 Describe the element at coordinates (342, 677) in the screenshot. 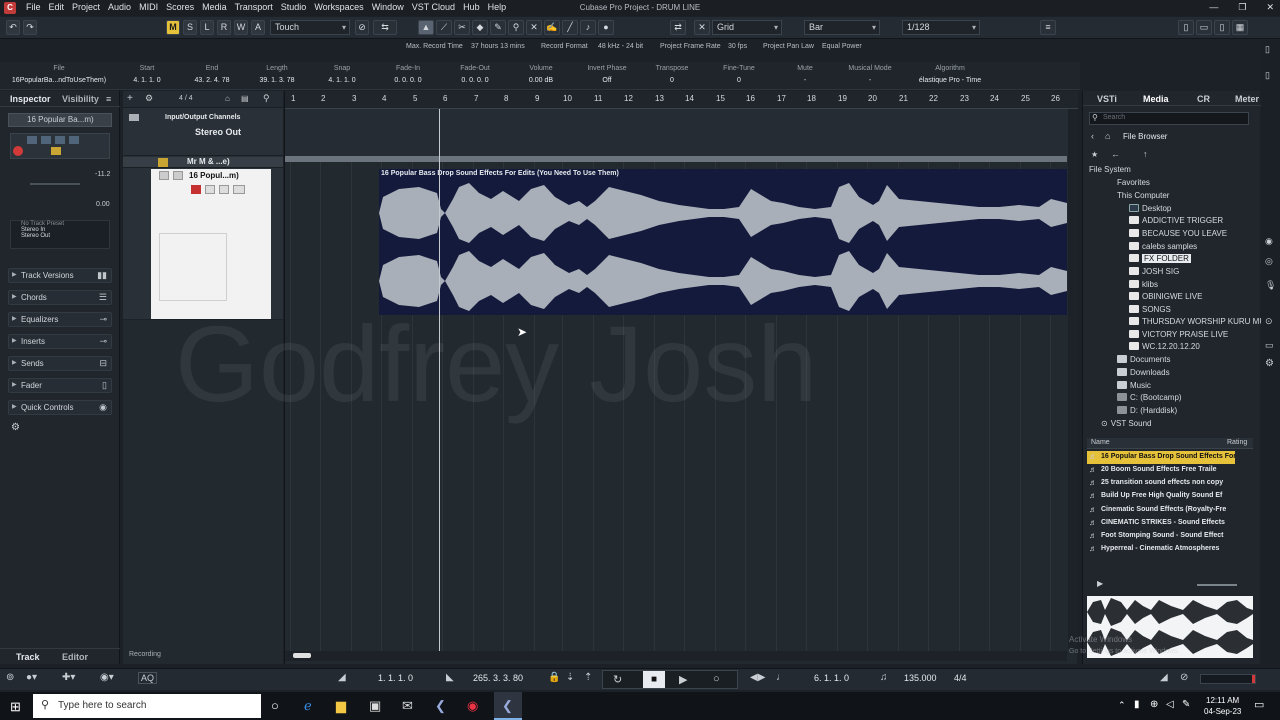

I see `left-locator-icon: ◢` at that location.